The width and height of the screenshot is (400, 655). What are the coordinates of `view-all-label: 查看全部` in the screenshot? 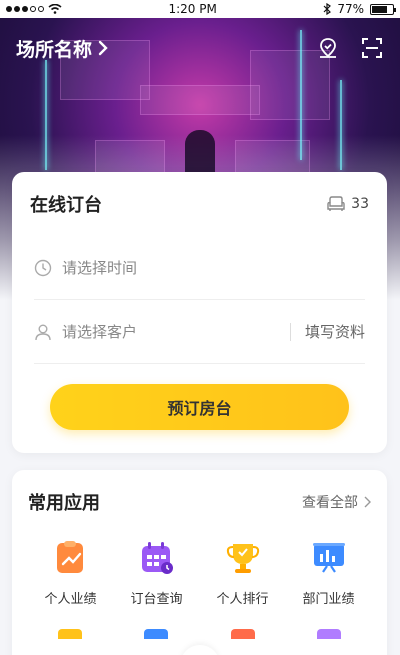 It's located at (330, 503).